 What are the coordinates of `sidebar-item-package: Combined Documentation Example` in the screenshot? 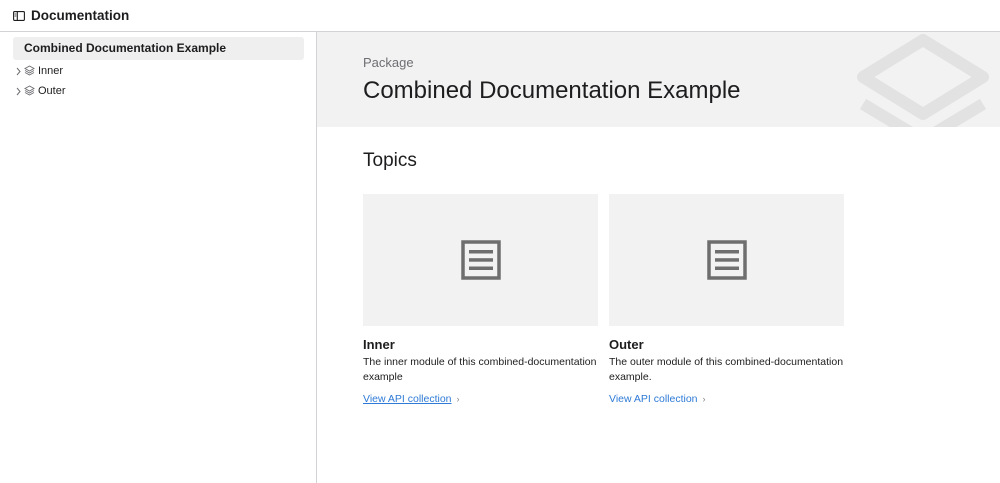 It's located at (158, 48).